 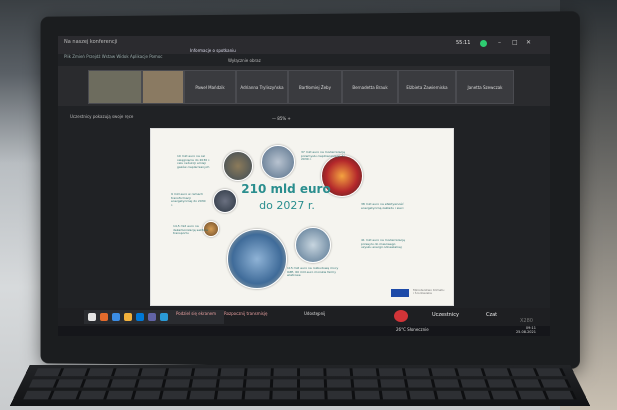 What do you see at coordinates (445, 315) in the screenshot?
I see `participants-button: Uczestnicy` at bounding box center [445, 315].